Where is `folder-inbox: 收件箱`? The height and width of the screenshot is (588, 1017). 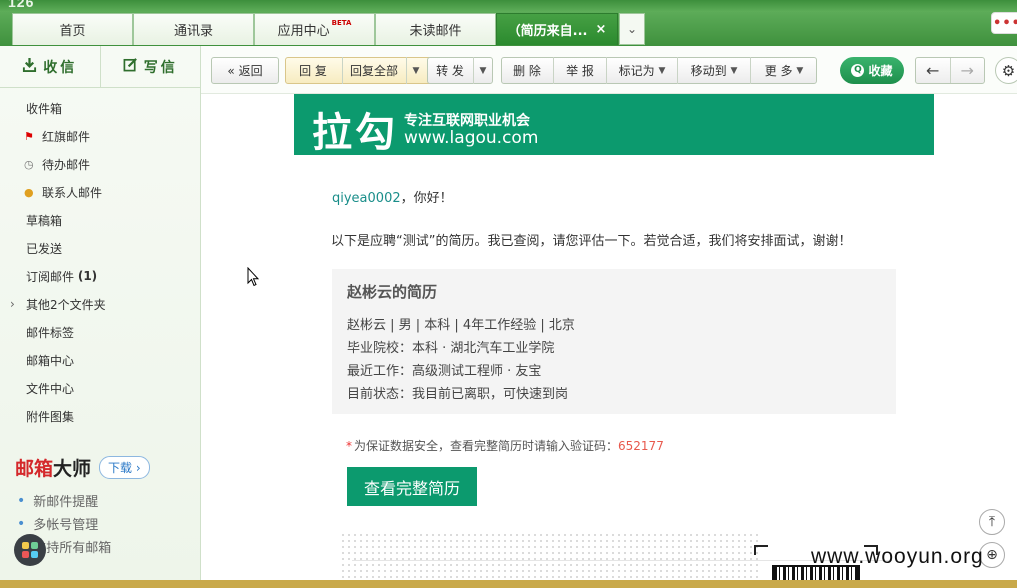
folder-inbox: 收件箱 is located at coordinates (100, 108).